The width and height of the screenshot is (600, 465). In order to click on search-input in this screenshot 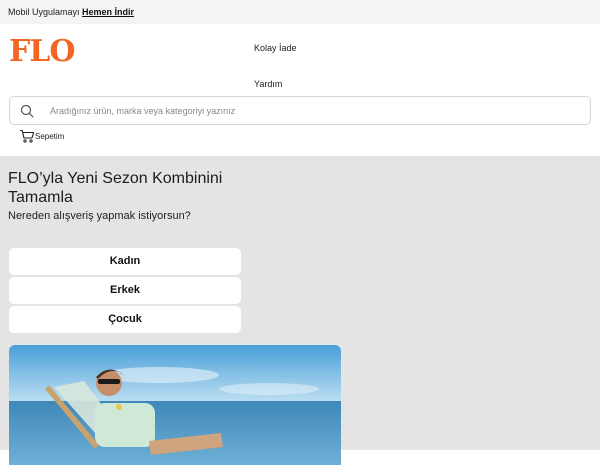, I will do `click(310, 111)`.